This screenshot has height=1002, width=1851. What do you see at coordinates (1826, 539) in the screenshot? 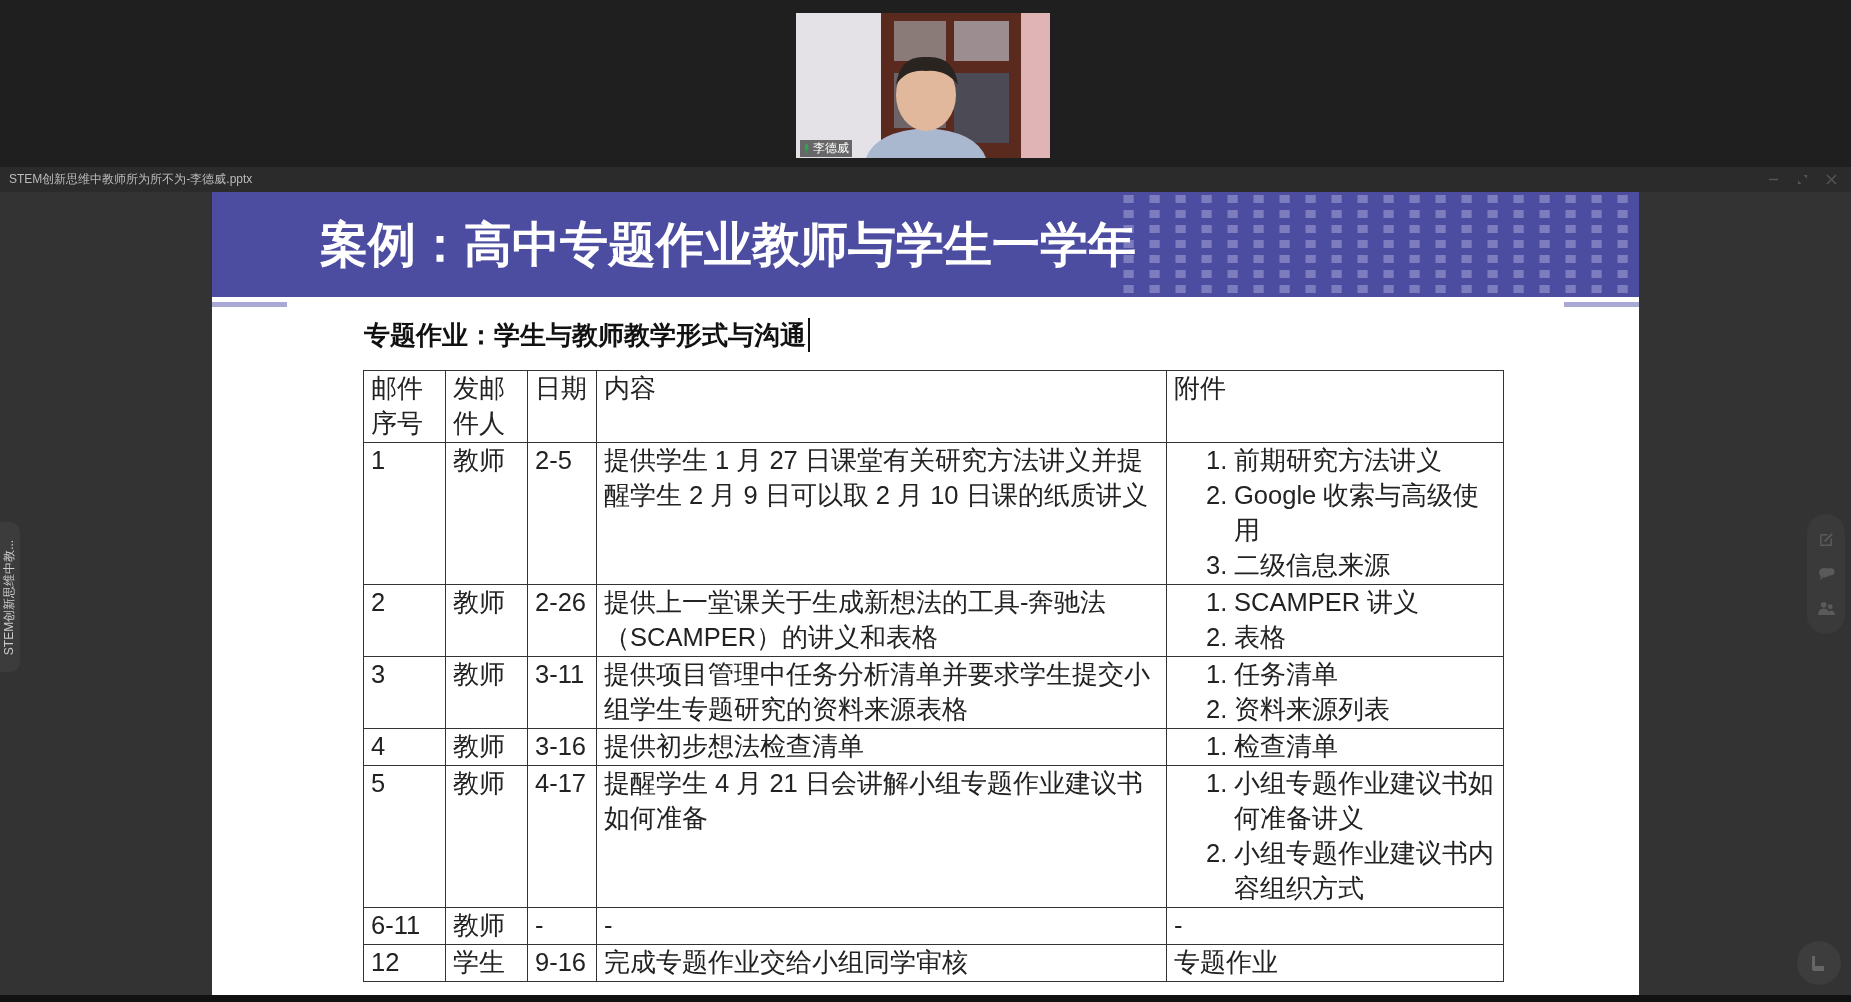
I see `edit-icon` at bounding box center [1826, 539].